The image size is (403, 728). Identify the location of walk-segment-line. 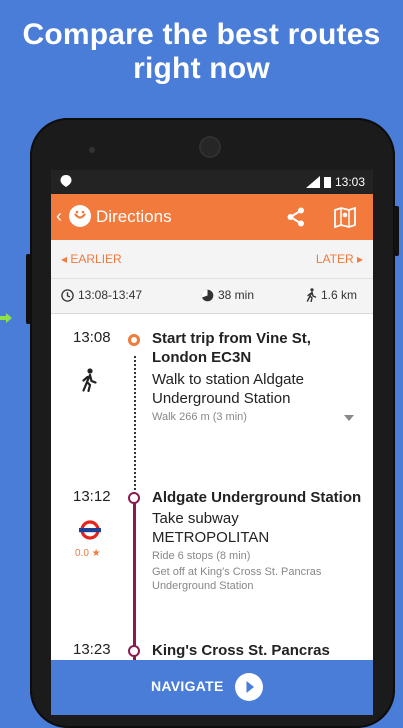
(135, 423).